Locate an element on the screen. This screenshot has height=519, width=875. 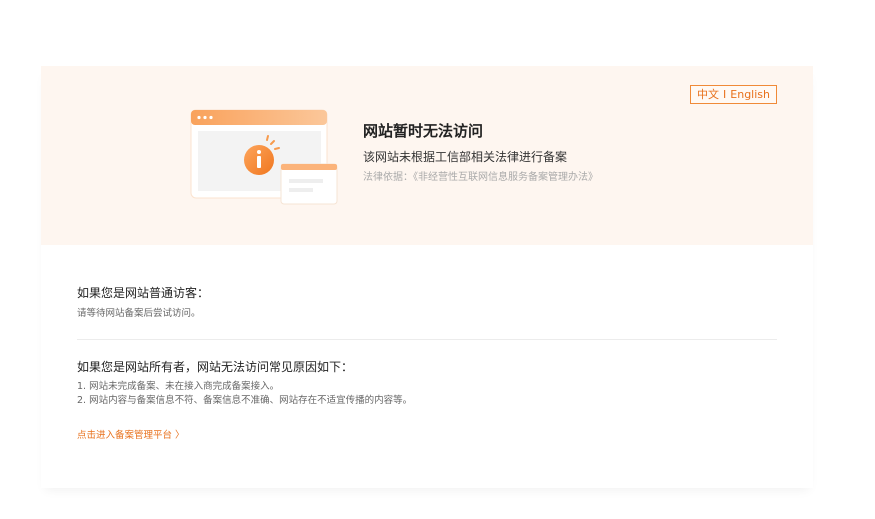
legal-basis-text: 法律依据：《非经营性互联网信息服务备案管理办法》 is located at coordinates (480, 177).